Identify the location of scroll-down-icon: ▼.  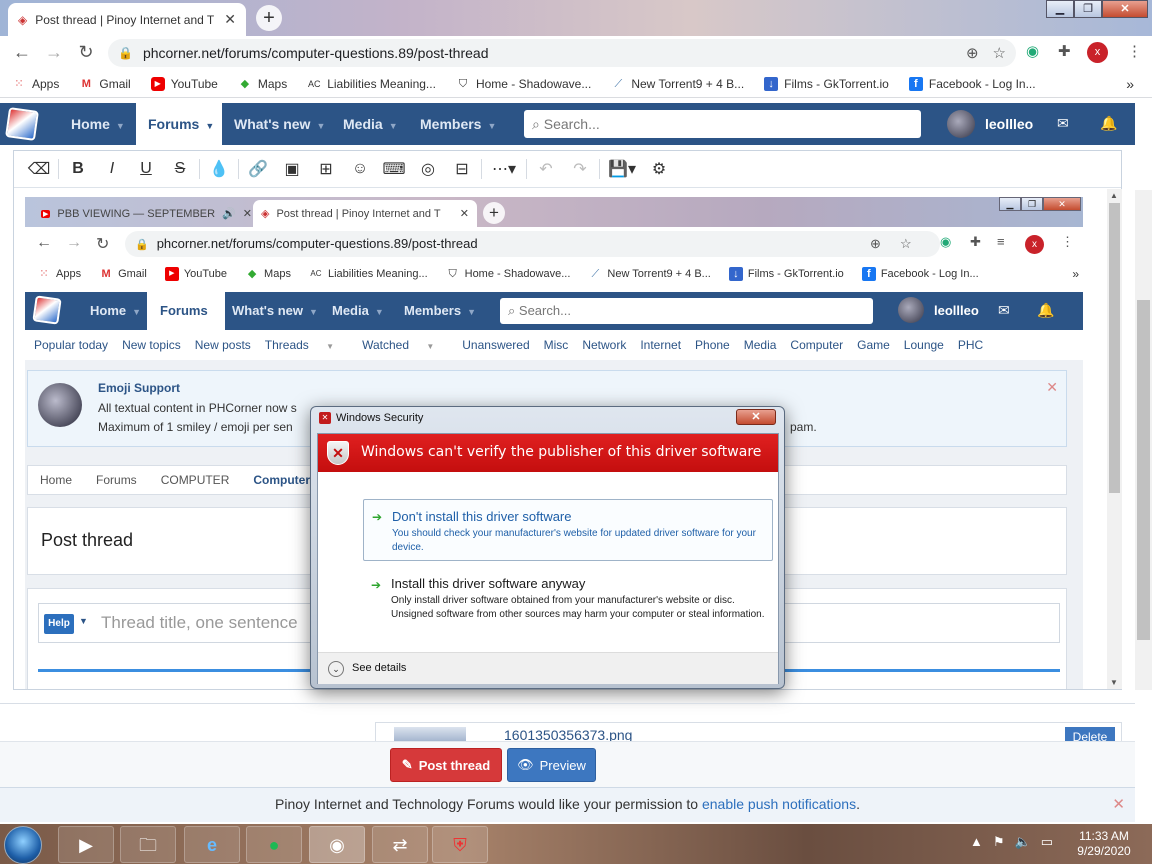
(1114, 682).